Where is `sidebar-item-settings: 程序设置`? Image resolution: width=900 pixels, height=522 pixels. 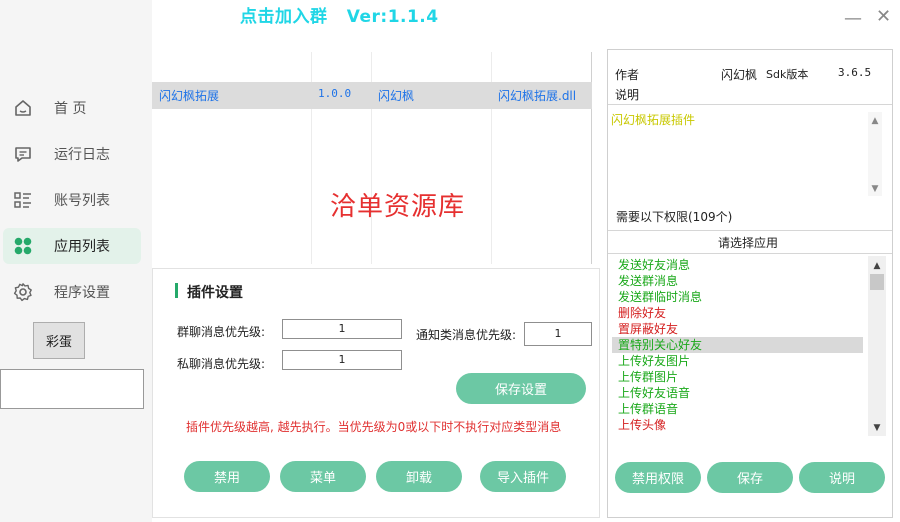
sidebar-item-settings: 程序设置 is located at coordinates (72, 292).